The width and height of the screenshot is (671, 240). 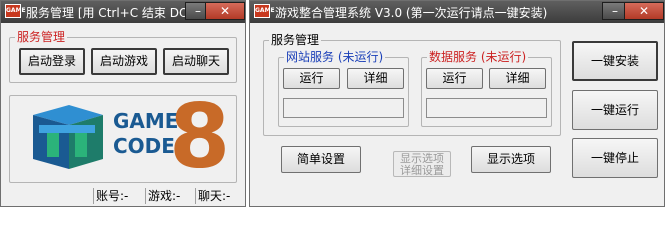 I want to click on one-click-run-button: 一键运行, so click(x=615, y=110).